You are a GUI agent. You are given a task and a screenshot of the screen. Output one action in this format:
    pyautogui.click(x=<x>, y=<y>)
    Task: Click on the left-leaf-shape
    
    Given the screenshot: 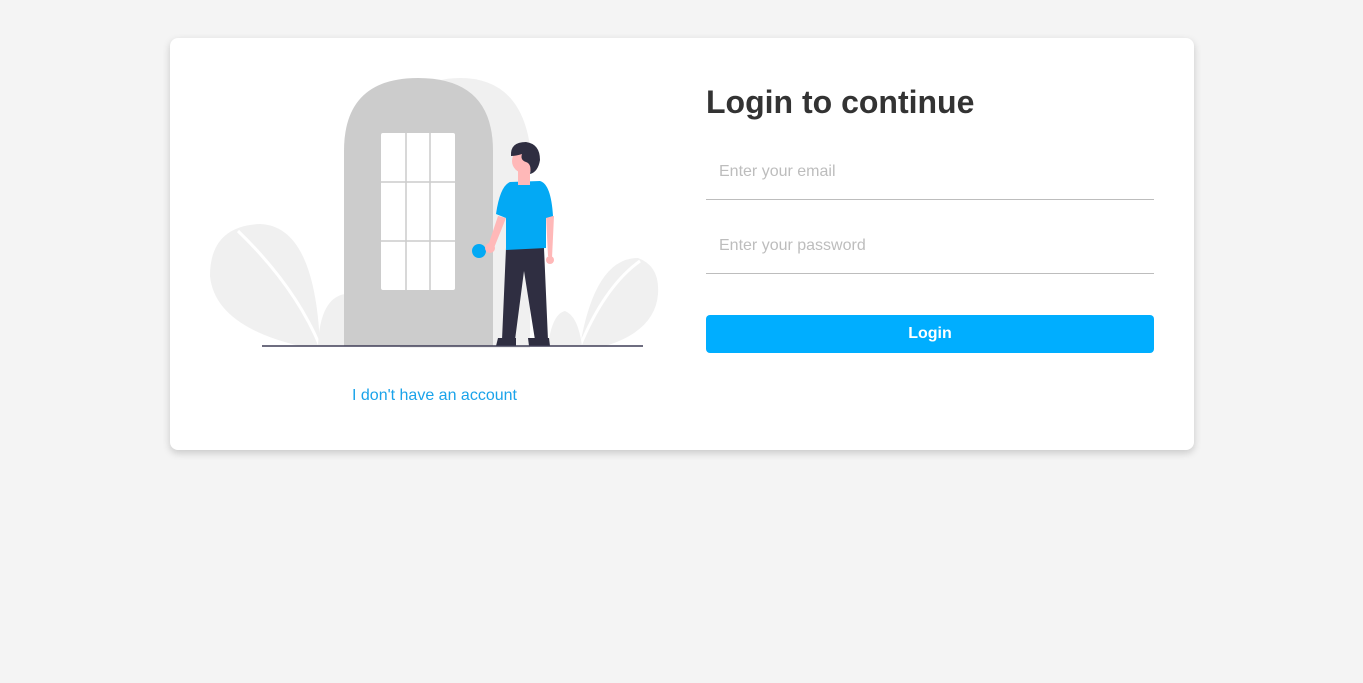 What is the action you would take?
    pyautogui.click(x=265, y=285)
    